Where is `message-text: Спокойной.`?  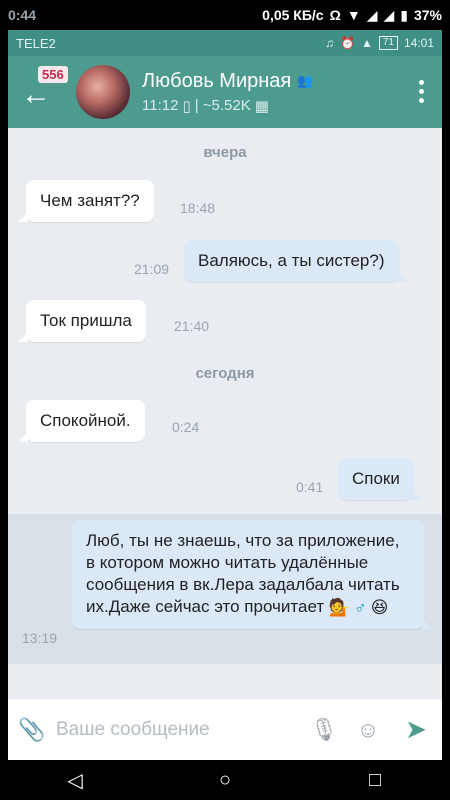
message-text: Спокойной. is located at coordinates (85, 420).